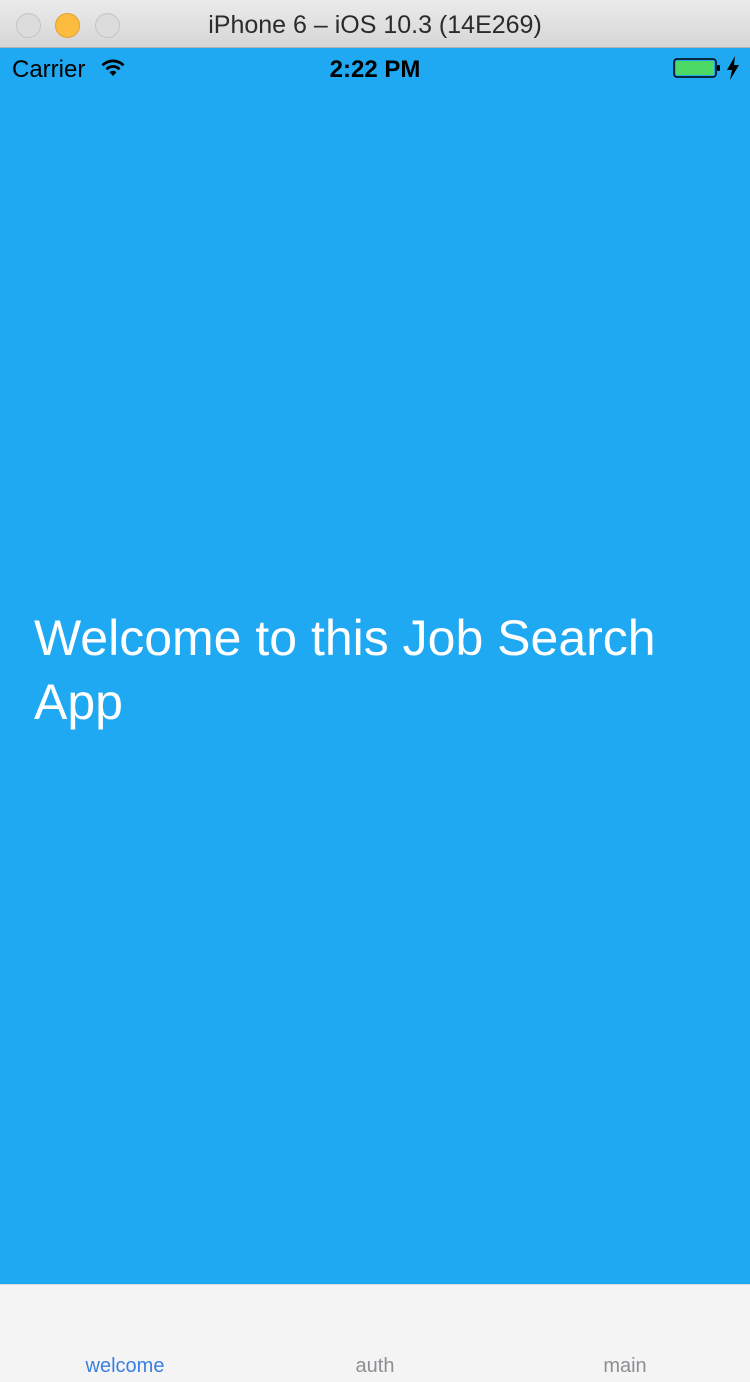 This screenshot has width=750, height=1382. I want to click on tab-auth: auth, so click(375, 1366).